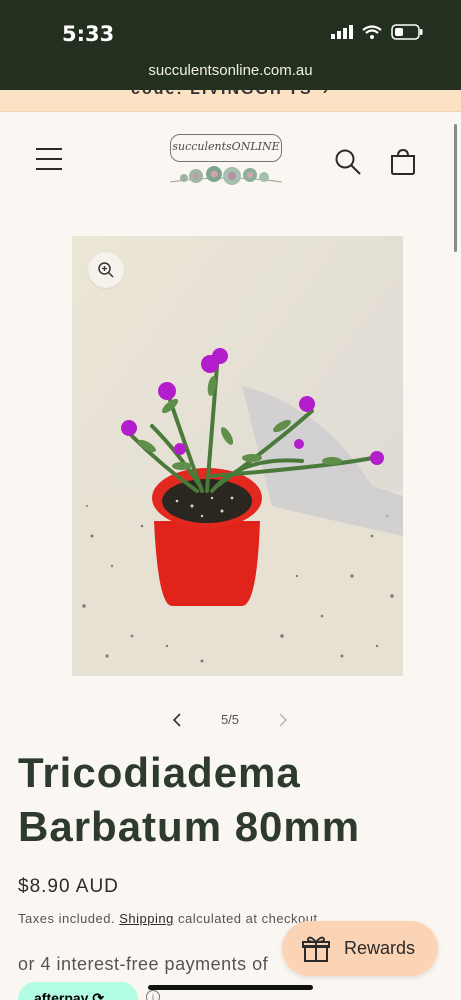 The height and width of the screenshot is (1000, 461). What do you see at coordinates (455, 188) in the screenshot?
I see `scroll-indicator` at bounding box center [455, 188].